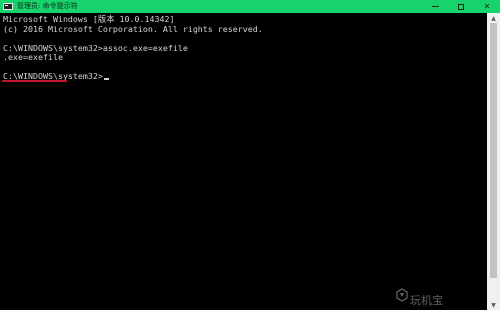  I want to click on vertical-scrollbar: ▲ ▼, so click(493, 161).